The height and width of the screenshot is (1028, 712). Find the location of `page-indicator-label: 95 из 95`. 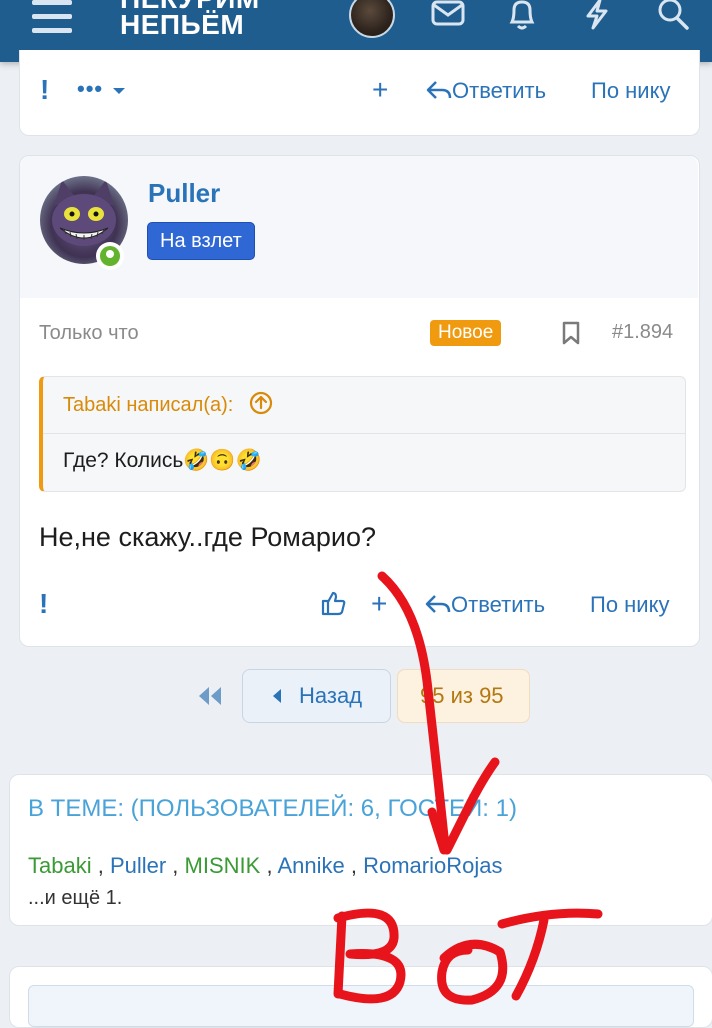

page-indicator-label: 95 из 95 is located at coordinates (462, 695).